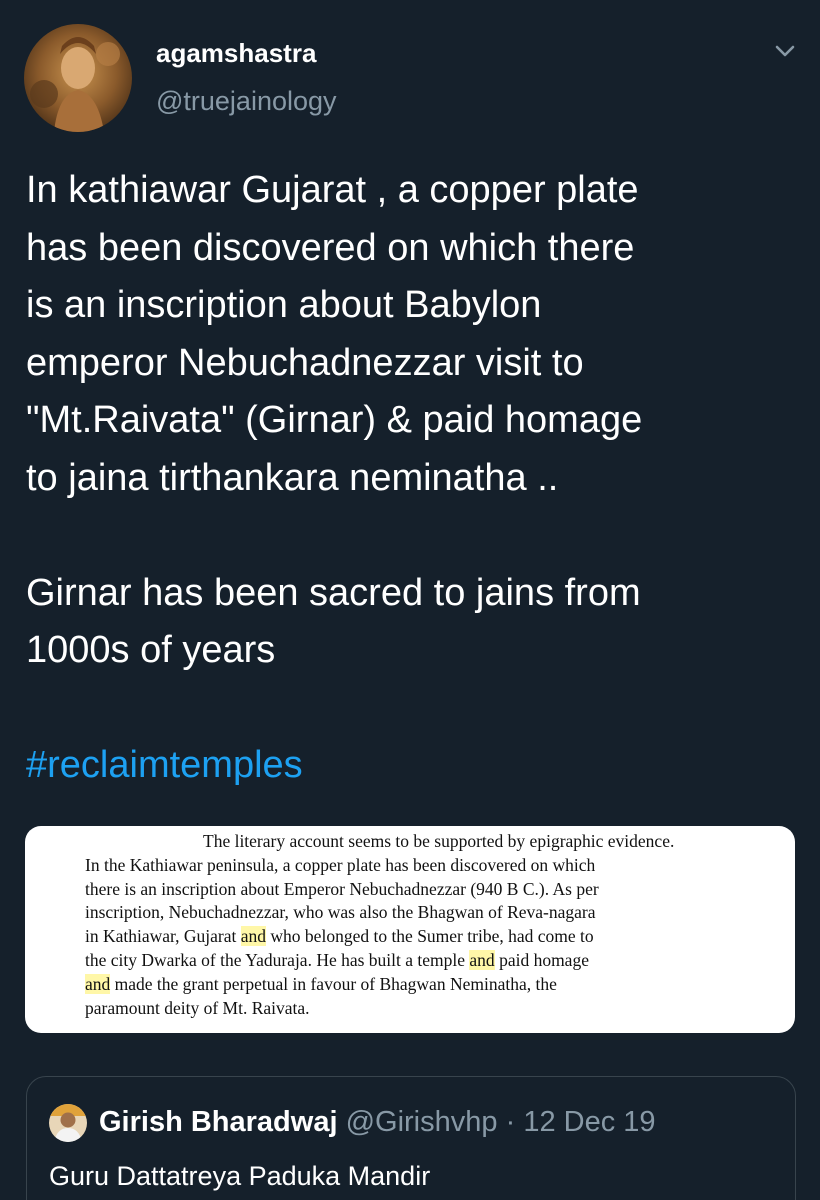 This screenshot has height=1200, width=820. I want to click on tweet-text-line: to jaina tirthankara neminatha .., so click(292, 477).